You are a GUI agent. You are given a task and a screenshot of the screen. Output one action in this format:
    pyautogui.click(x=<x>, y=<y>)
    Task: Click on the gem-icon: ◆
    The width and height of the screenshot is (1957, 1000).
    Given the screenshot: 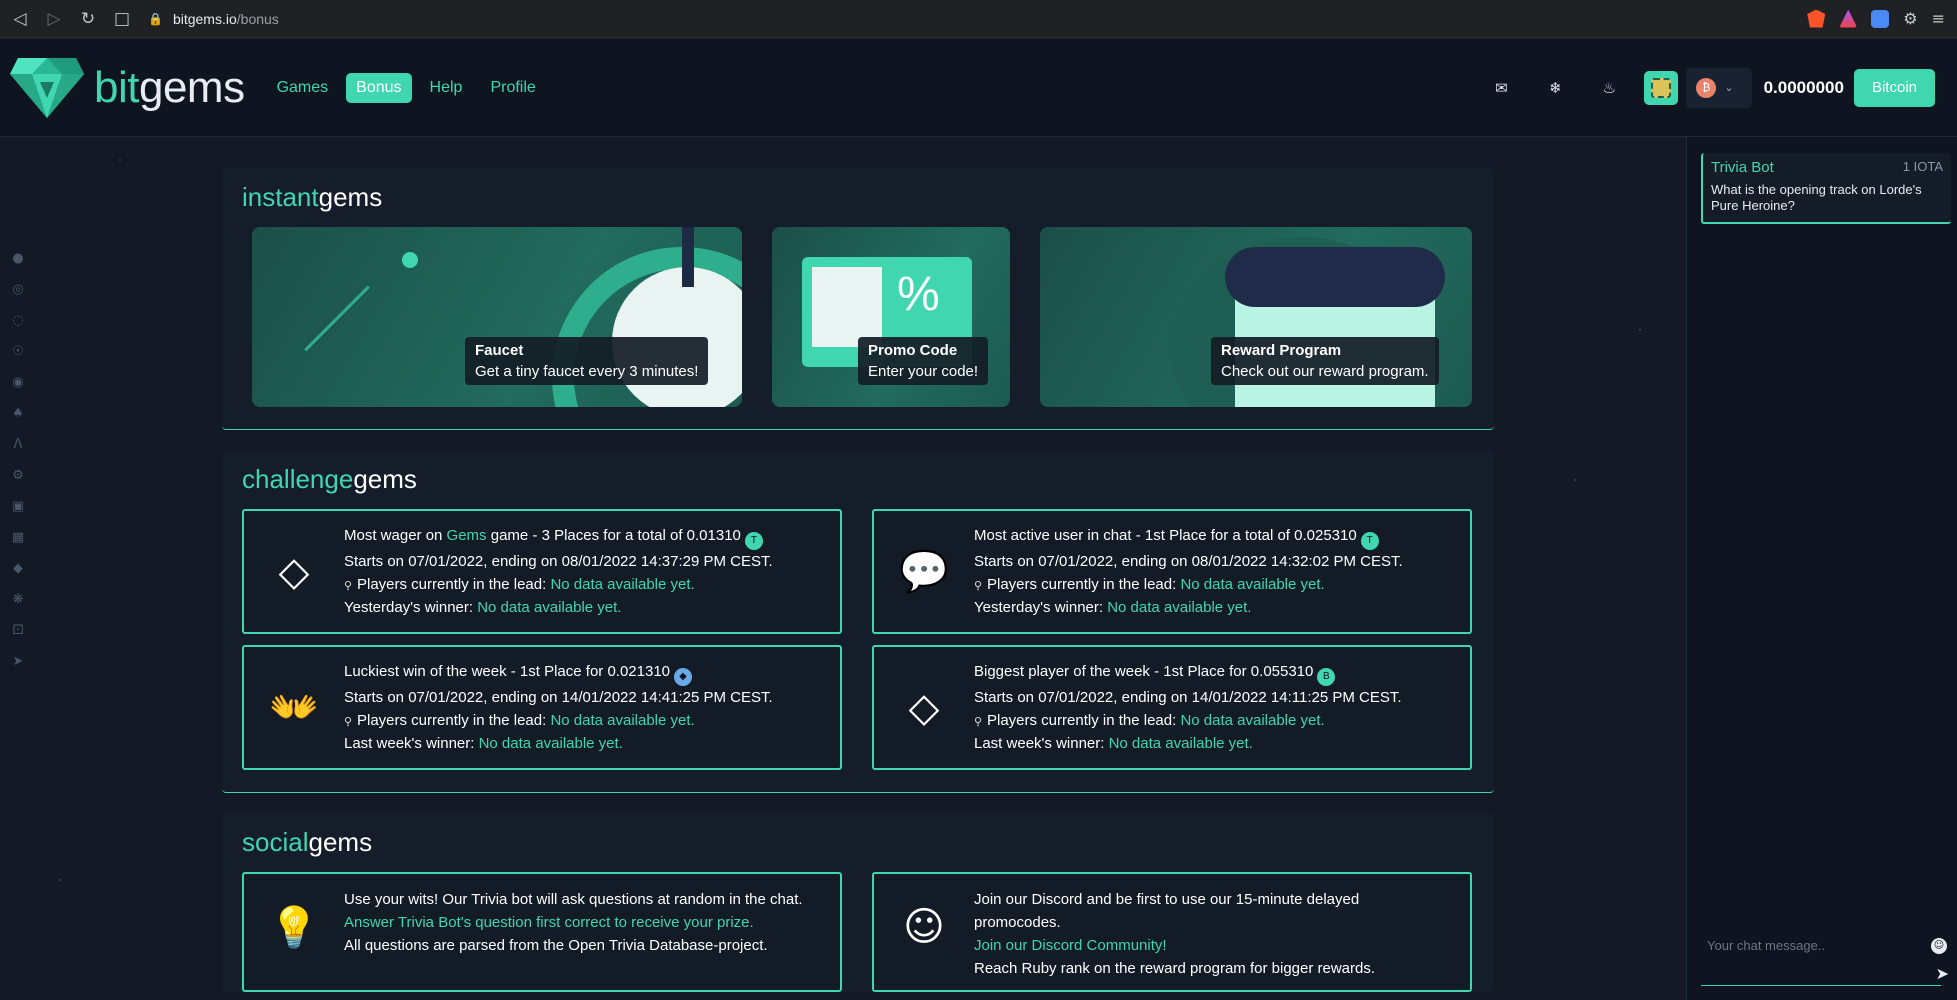 What is the action you would take?
    pyautogui.click(x=18, y=568)
    